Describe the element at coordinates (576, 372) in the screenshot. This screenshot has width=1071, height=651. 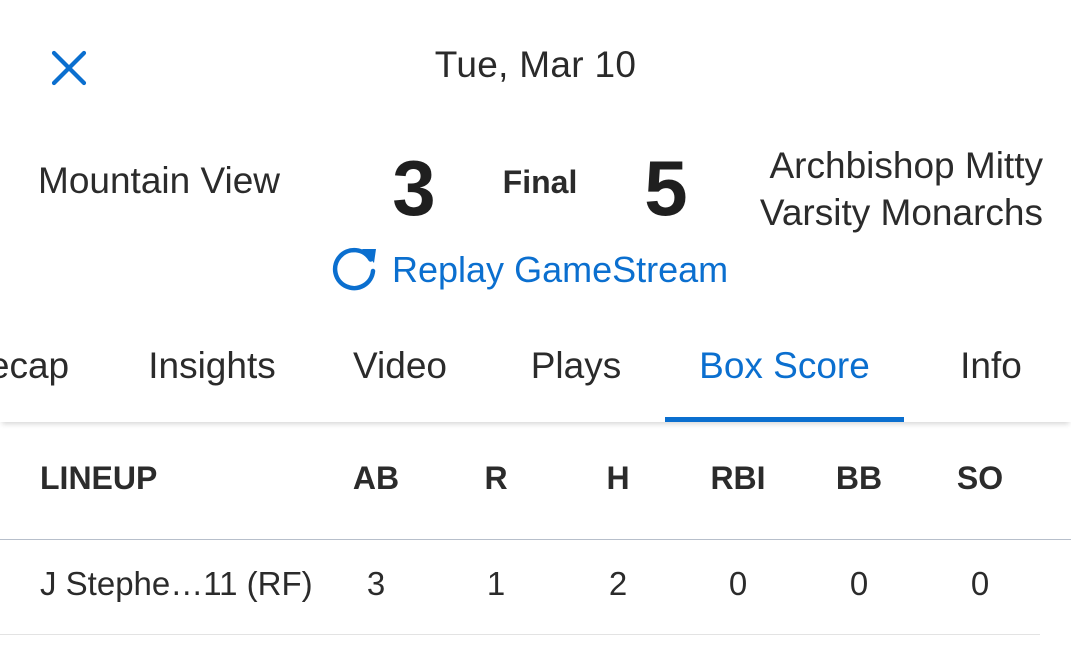
I see `tab-plays: Plays` at that location.